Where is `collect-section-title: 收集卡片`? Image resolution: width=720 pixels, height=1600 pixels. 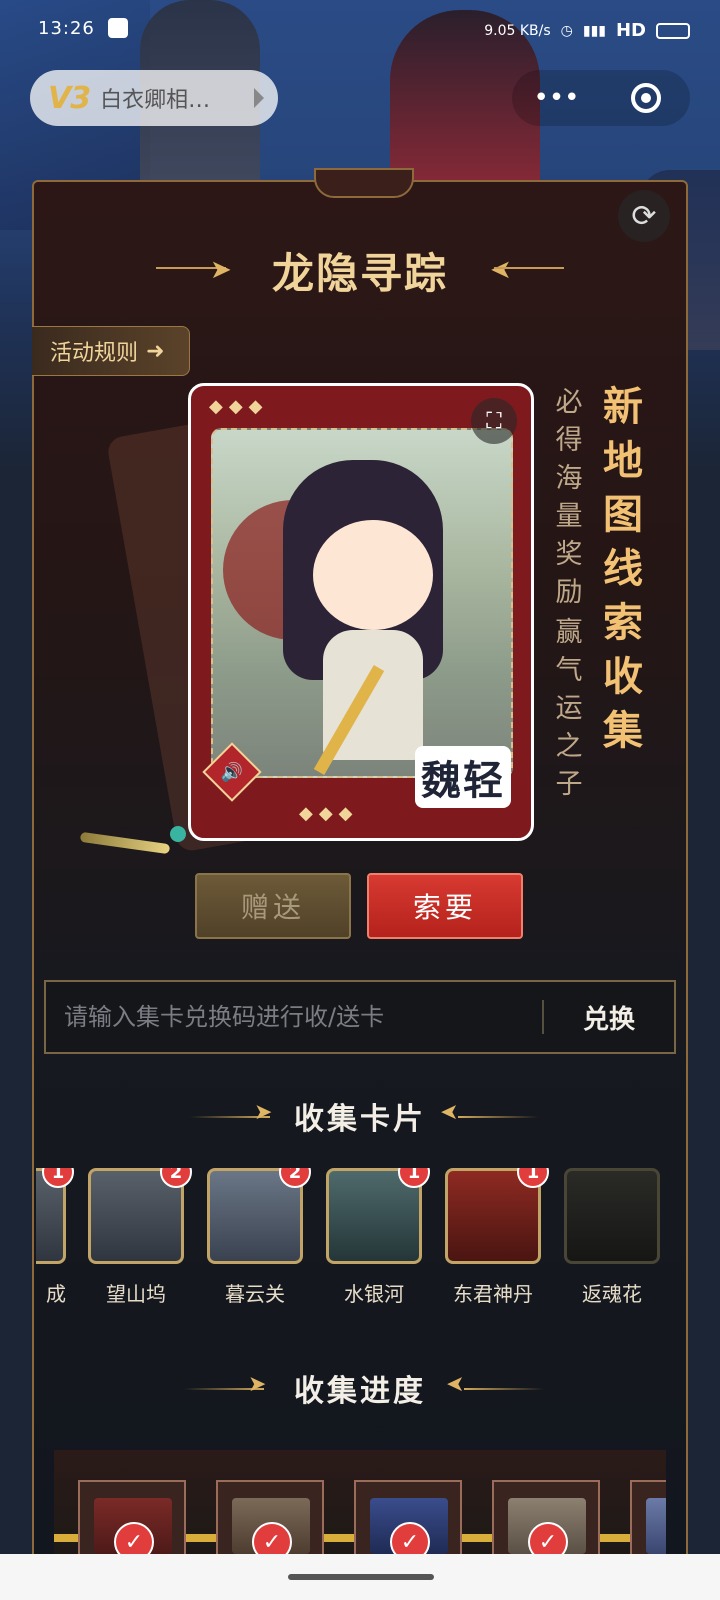
collect-section-title: 收集卡片 is located at coordinates (360, 1119).